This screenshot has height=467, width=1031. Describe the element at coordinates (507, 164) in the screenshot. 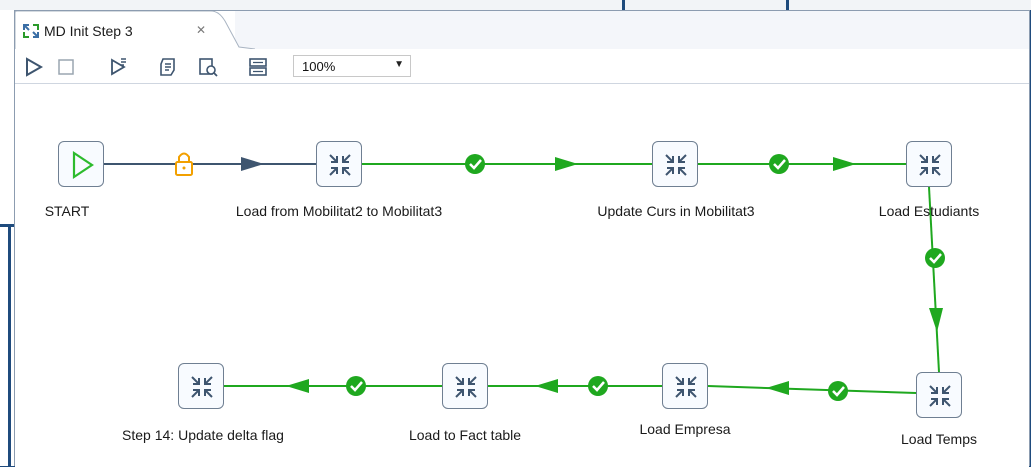

I see `hop-load-mobilitat-to-update-curs` at that location.